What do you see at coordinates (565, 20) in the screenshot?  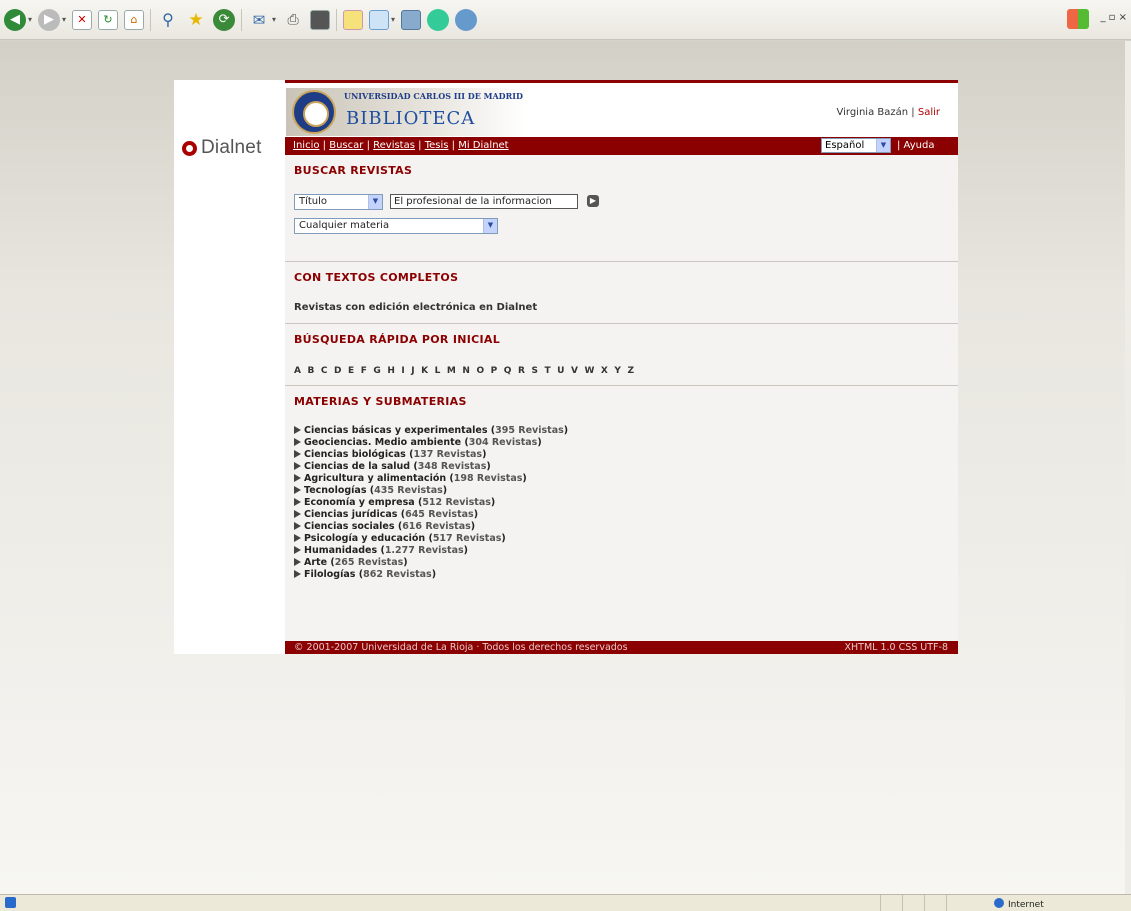 I see `browser-toolbar: ◀ ▾ ▶ ▾ ✕ ↻ ⌂ ⚲ ★ ⟳ ✉ ▾ ⎙ ▾` at bounding box center [565, 20].